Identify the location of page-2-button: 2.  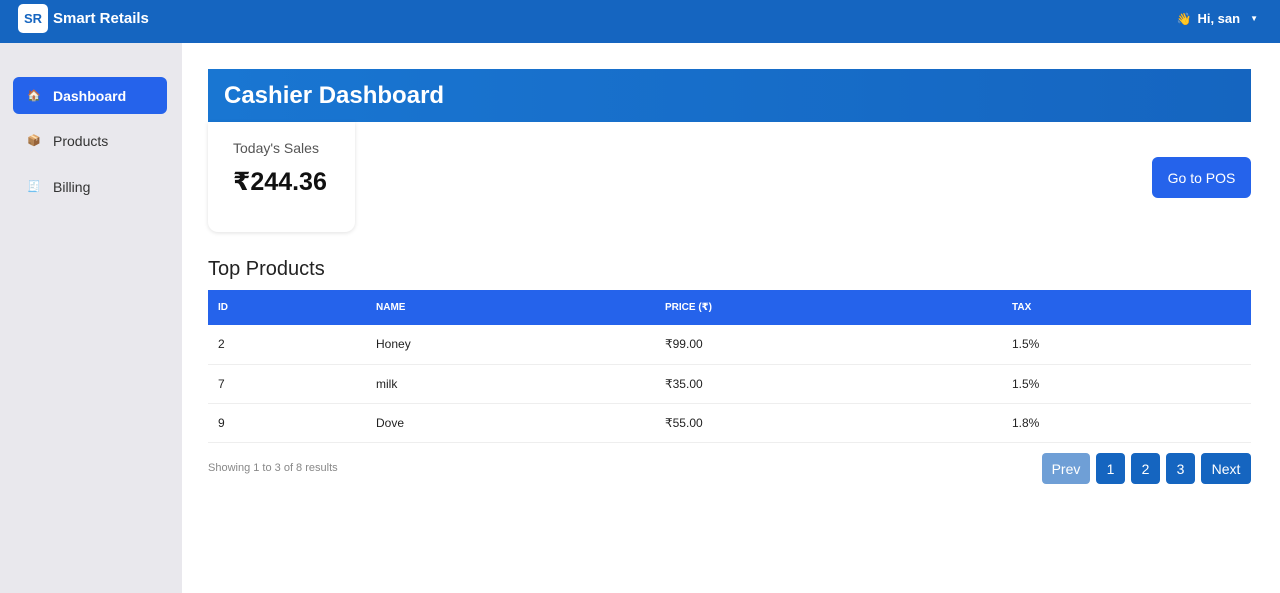
(1145, 468).